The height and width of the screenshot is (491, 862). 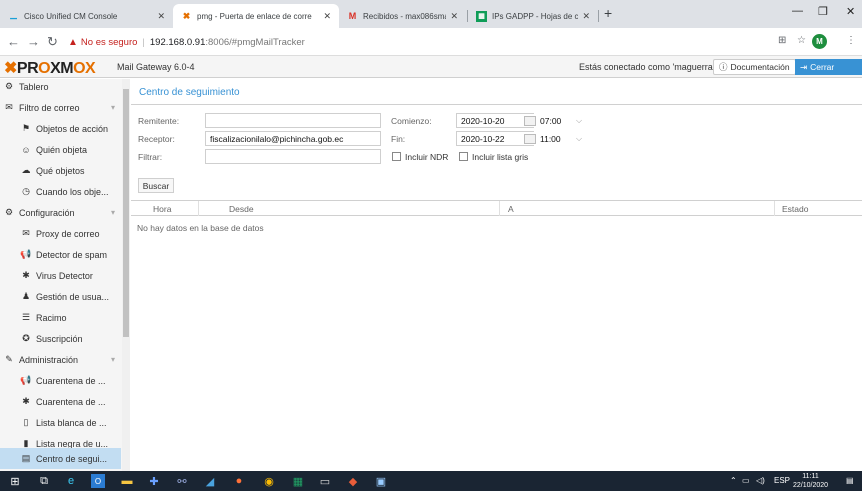 I want to click on sidebar-item-dashboard: ⚙ Tablero, so click(x=60, y=86).